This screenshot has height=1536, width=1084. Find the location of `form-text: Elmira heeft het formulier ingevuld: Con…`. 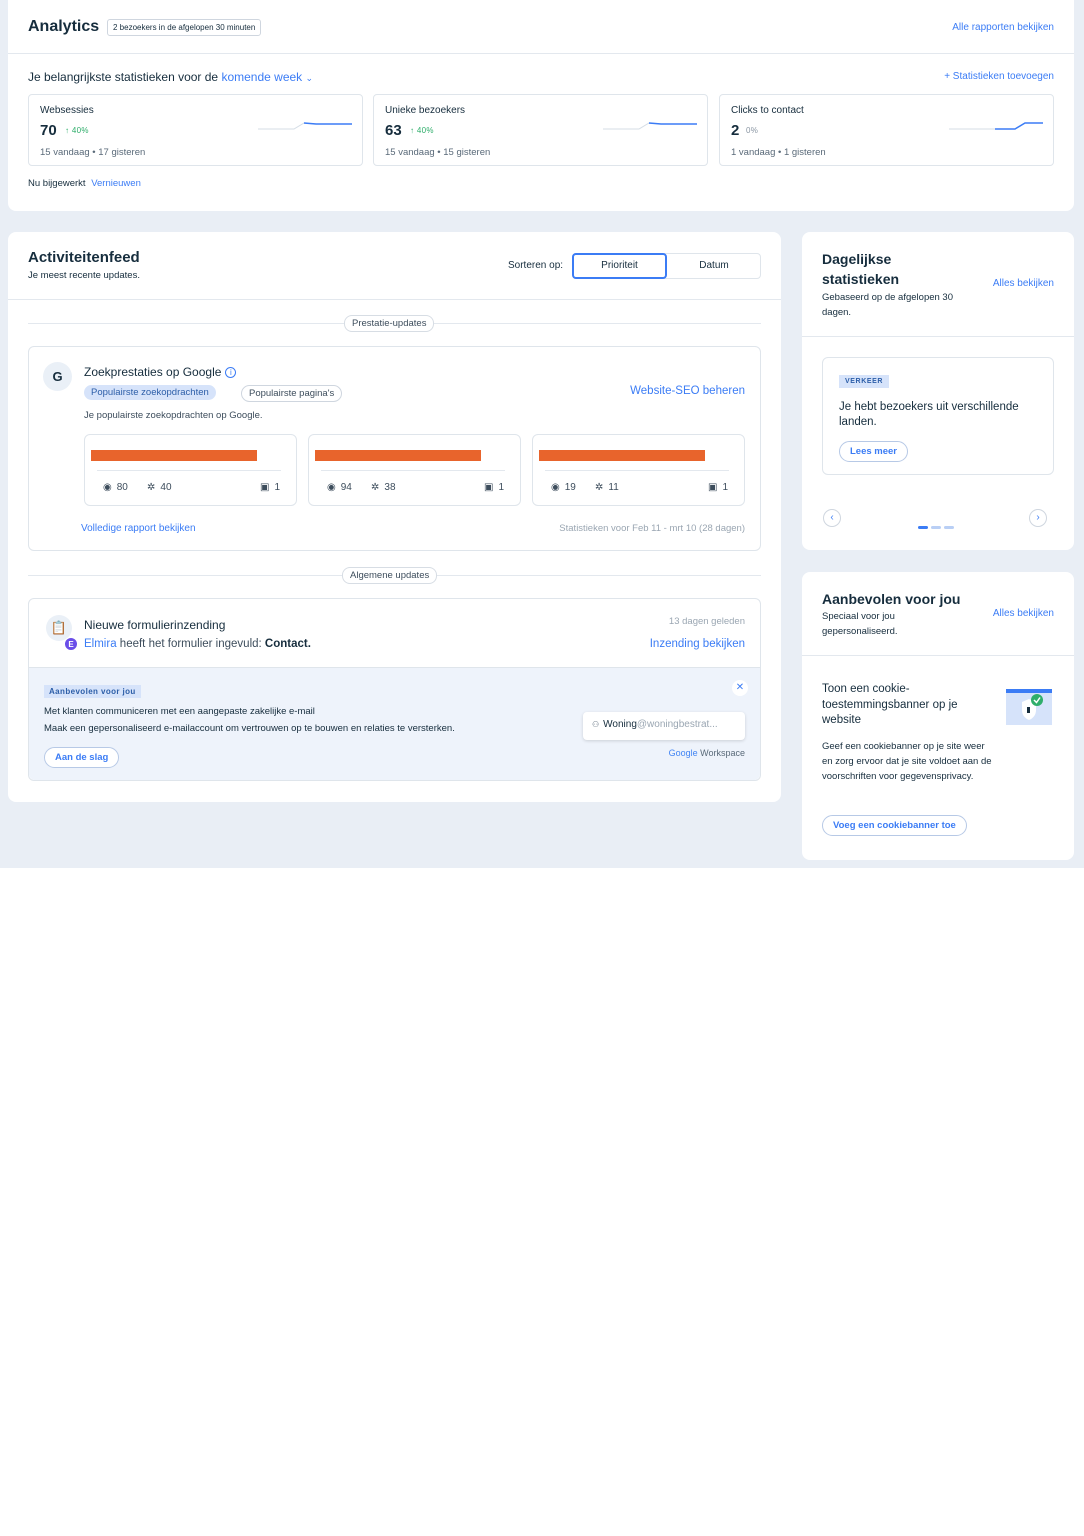

form-text: Elmira heeft het formulier ingevuld: Con… is located at coordinates (197, 644).